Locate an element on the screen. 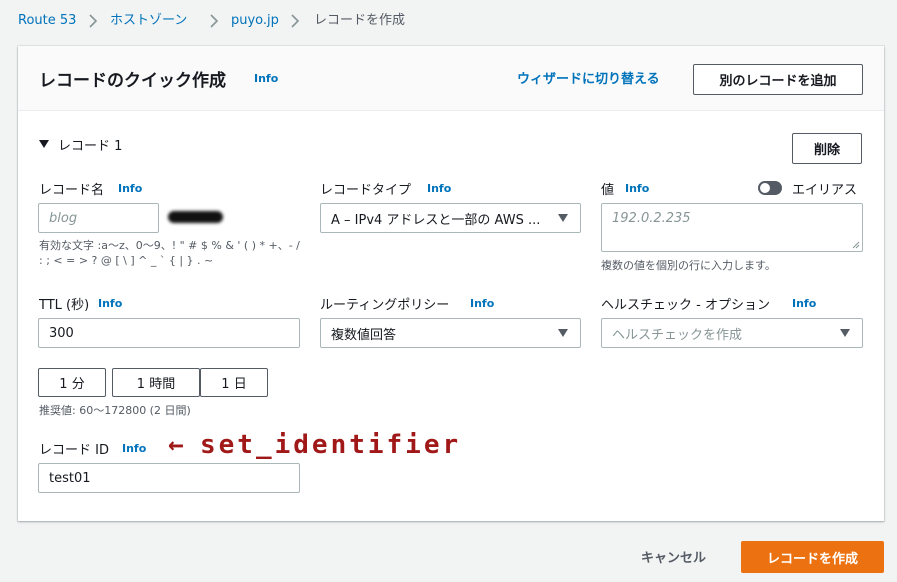 The height and width of the screenshot is (582, 897). value-info-link: Info is located at coordinates (637, 188).